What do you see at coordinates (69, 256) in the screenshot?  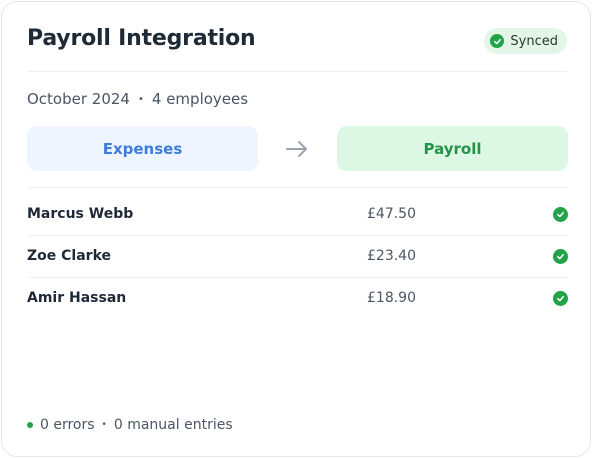 I see `employee-name: Zoe Clarke` at bounding box center [69, 256].